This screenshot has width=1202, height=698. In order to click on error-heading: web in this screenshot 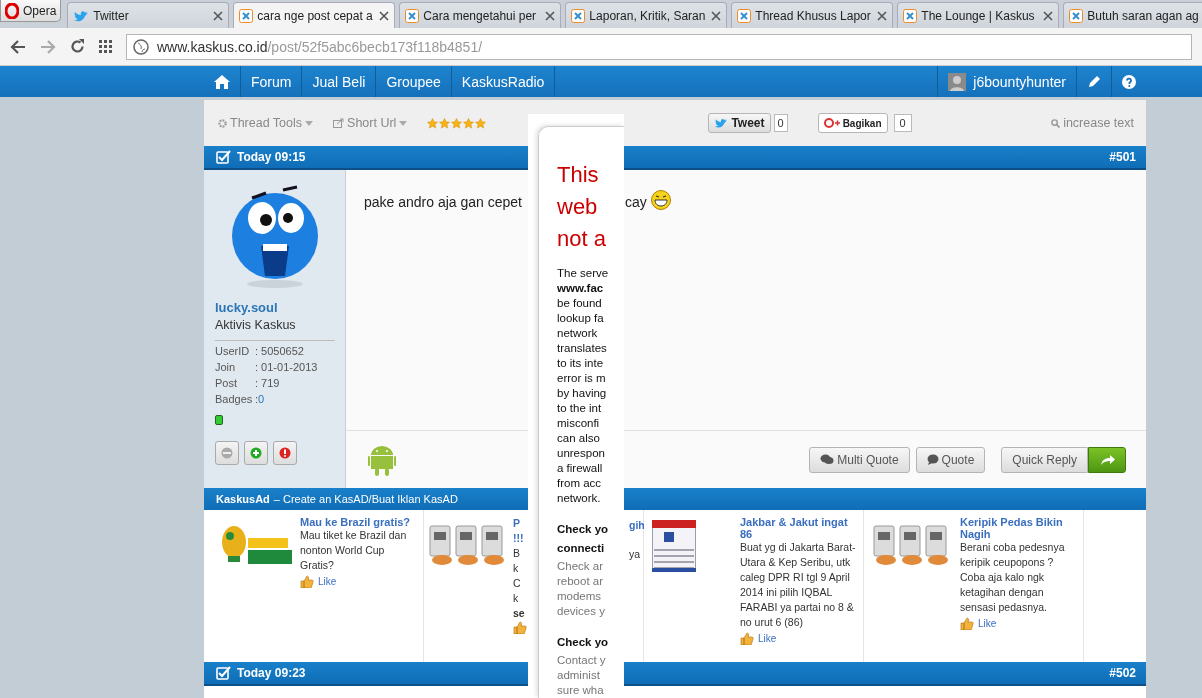, I will do `click(578, 207)`.